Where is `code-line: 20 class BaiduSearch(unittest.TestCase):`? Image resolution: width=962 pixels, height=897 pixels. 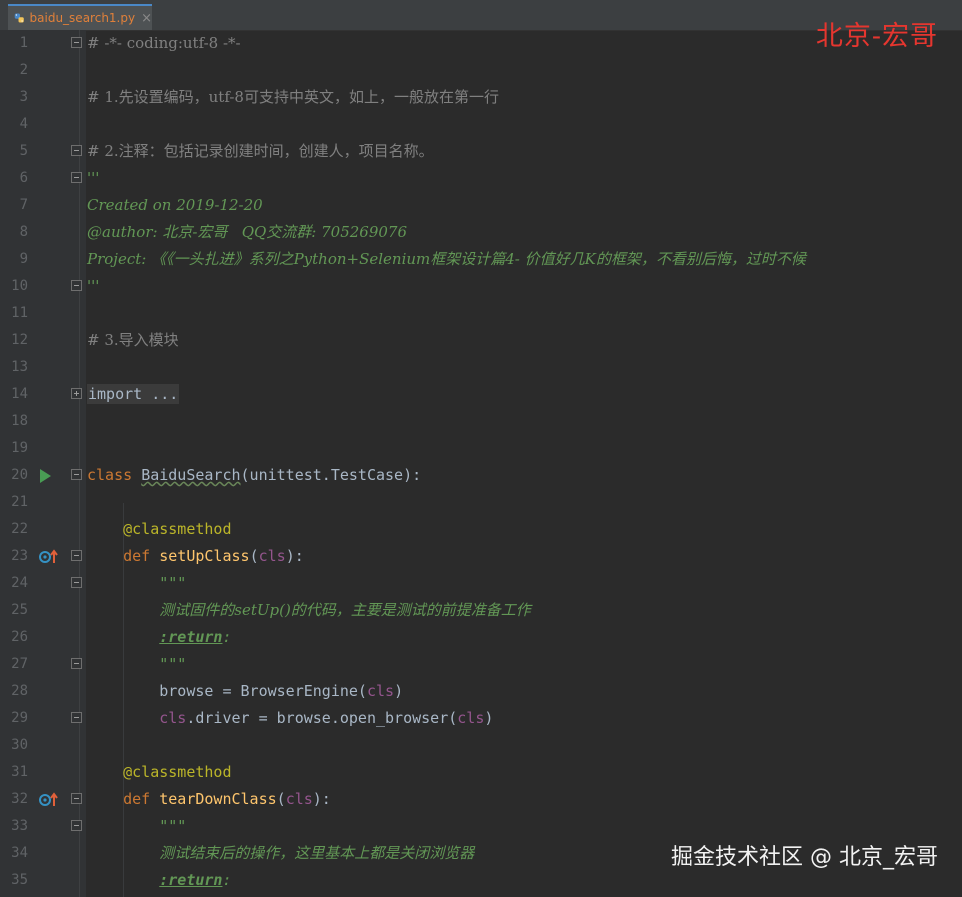 code-line: 20 class BaiduSearch(unittest.TestCase): is located at coordinates (481, 475).